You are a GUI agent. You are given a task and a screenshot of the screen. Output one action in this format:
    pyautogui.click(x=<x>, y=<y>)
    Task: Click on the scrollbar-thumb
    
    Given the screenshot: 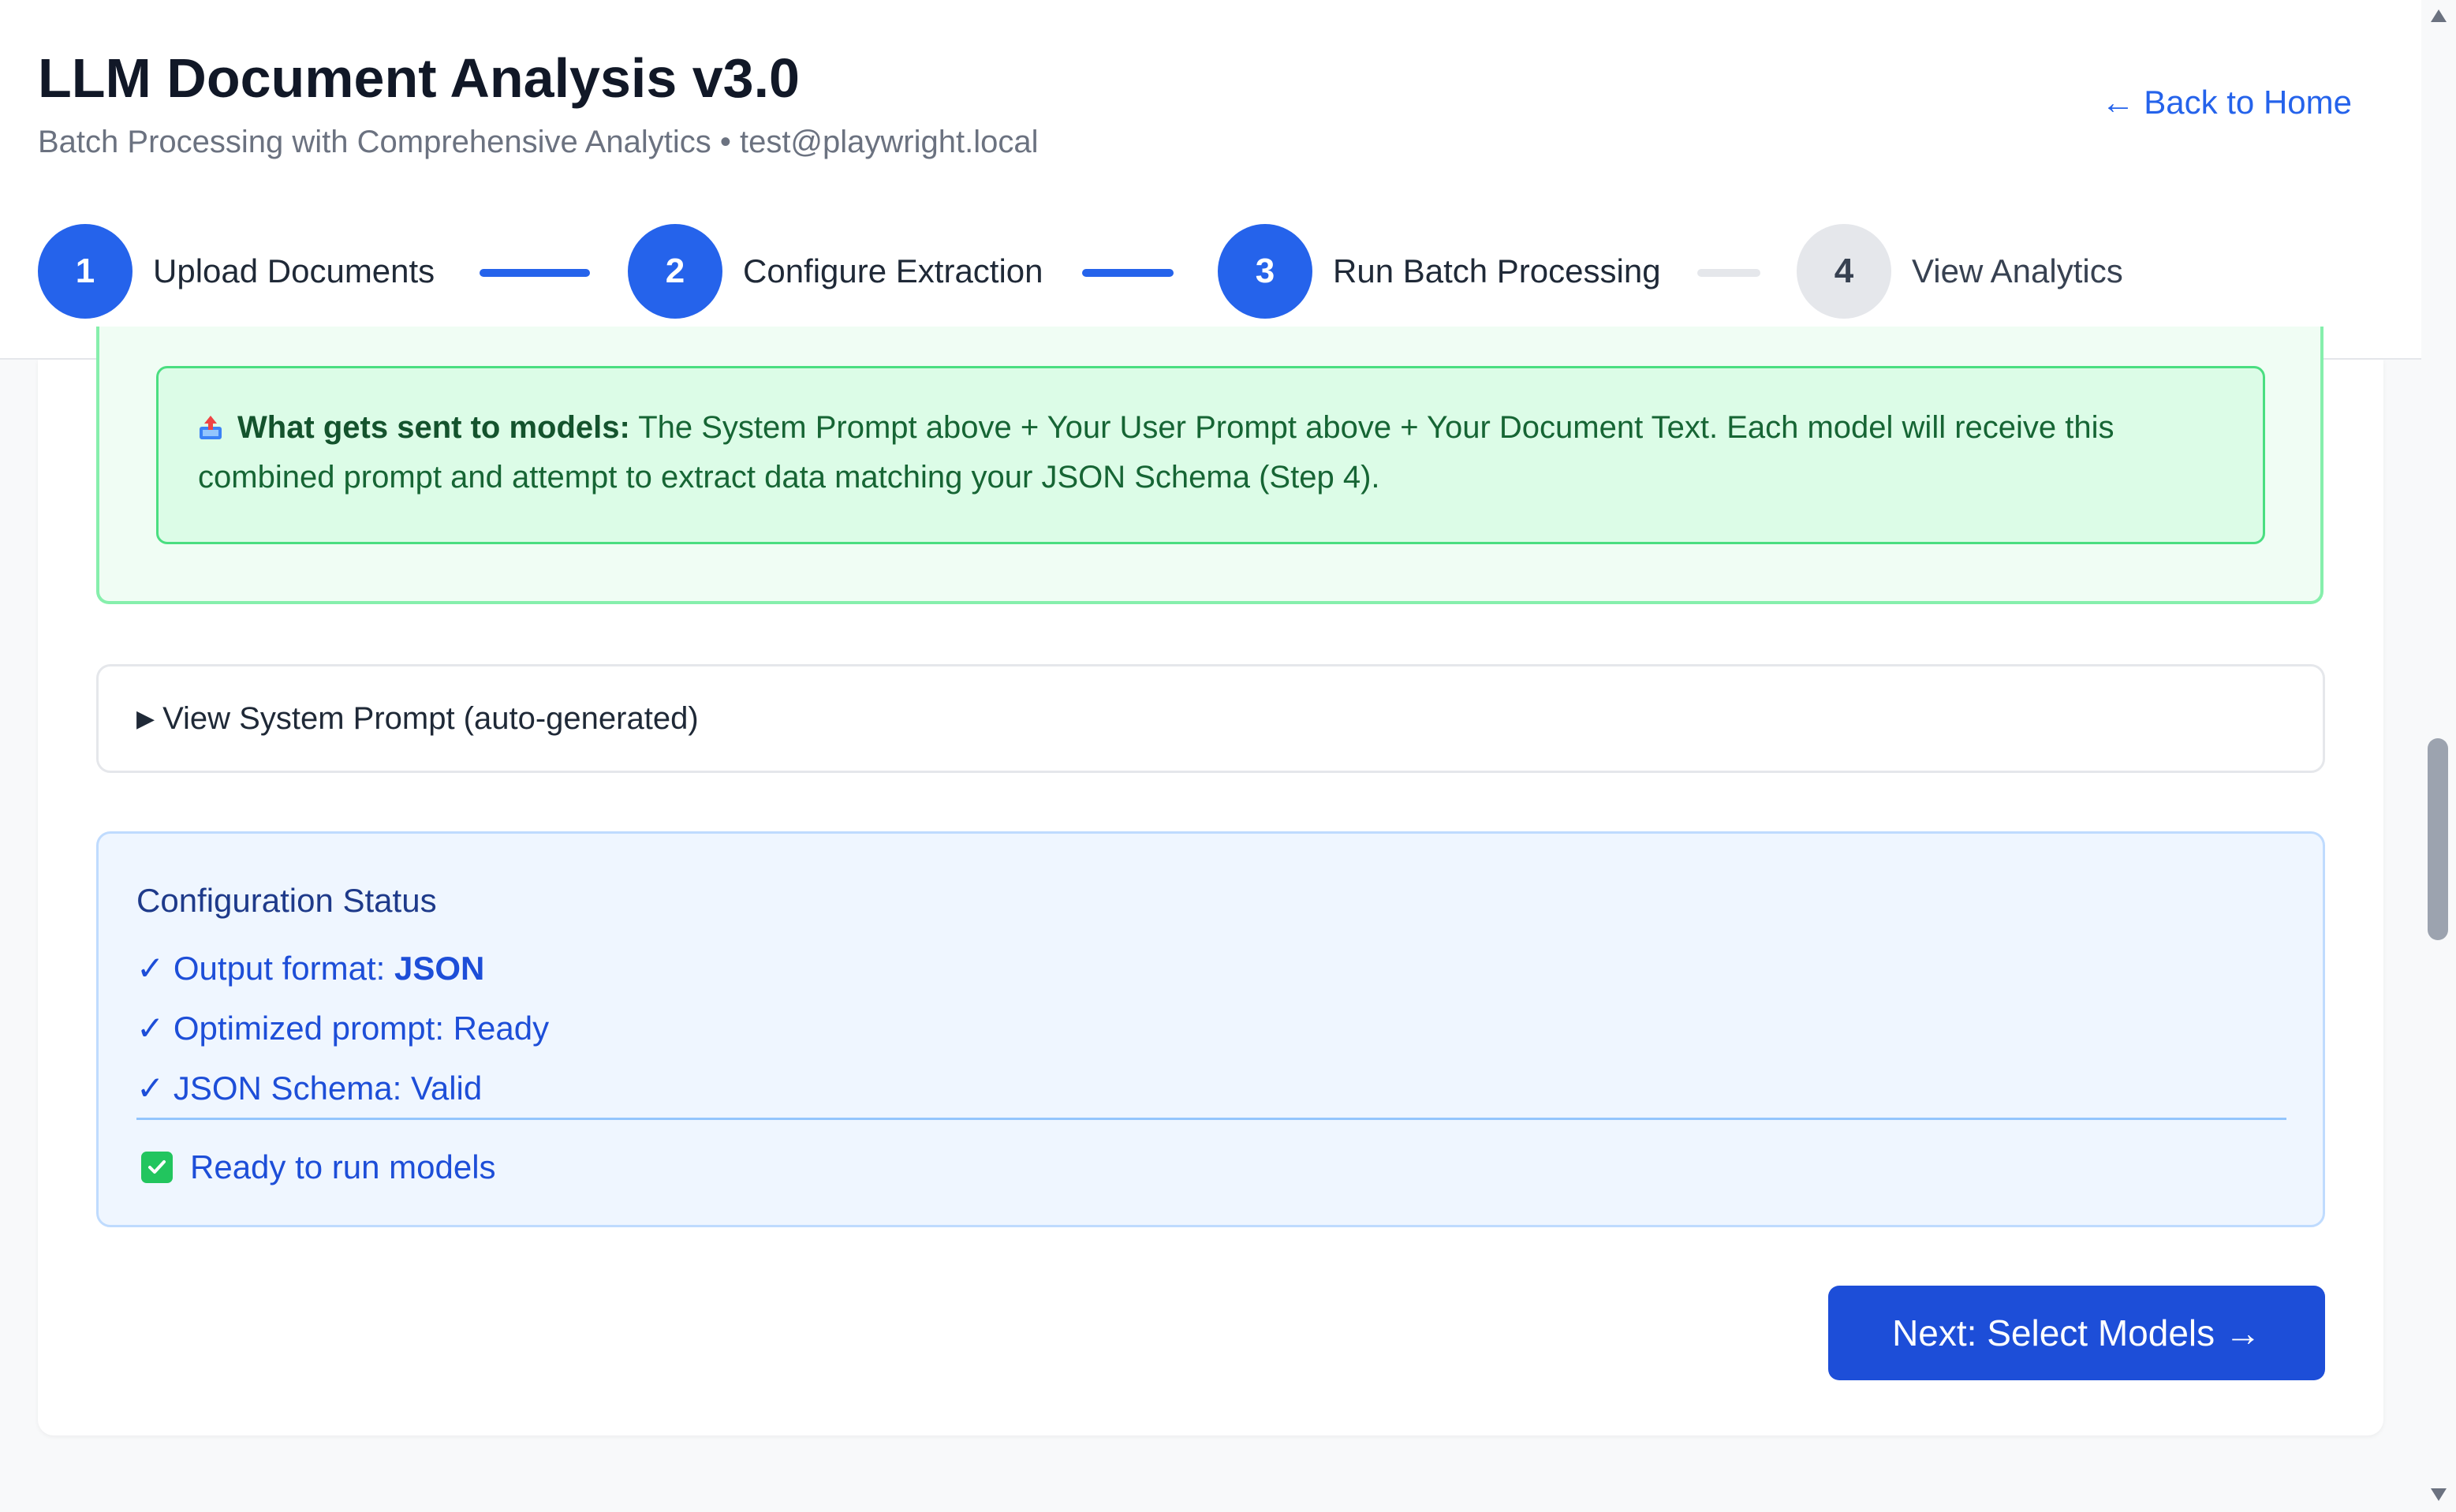 What is the action you would take?
    pyautogui.click(x=2438, y=839)
    